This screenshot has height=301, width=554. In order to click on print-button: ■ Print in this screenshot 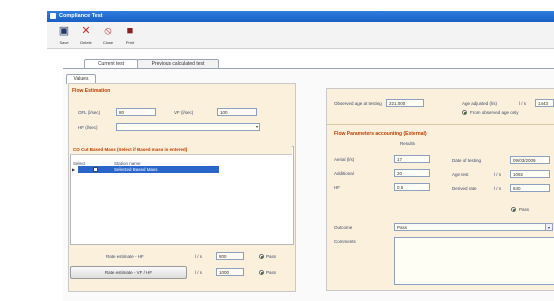, I will do `click(130, 35)`.